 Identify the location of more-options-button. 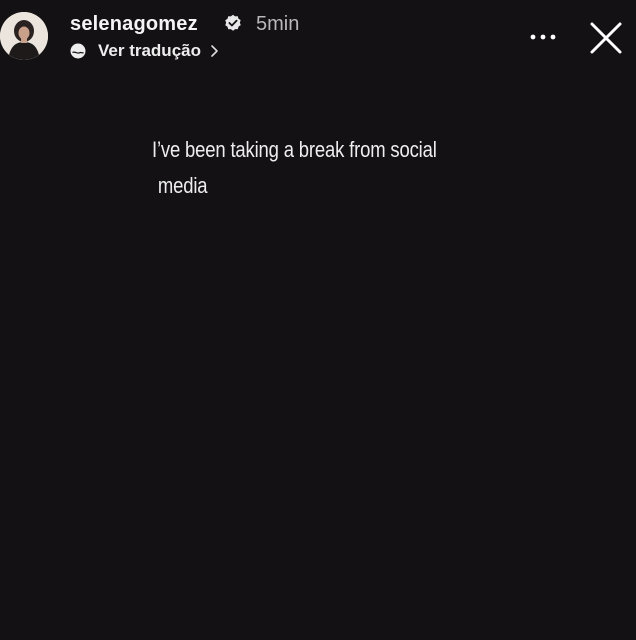
(543, 37).